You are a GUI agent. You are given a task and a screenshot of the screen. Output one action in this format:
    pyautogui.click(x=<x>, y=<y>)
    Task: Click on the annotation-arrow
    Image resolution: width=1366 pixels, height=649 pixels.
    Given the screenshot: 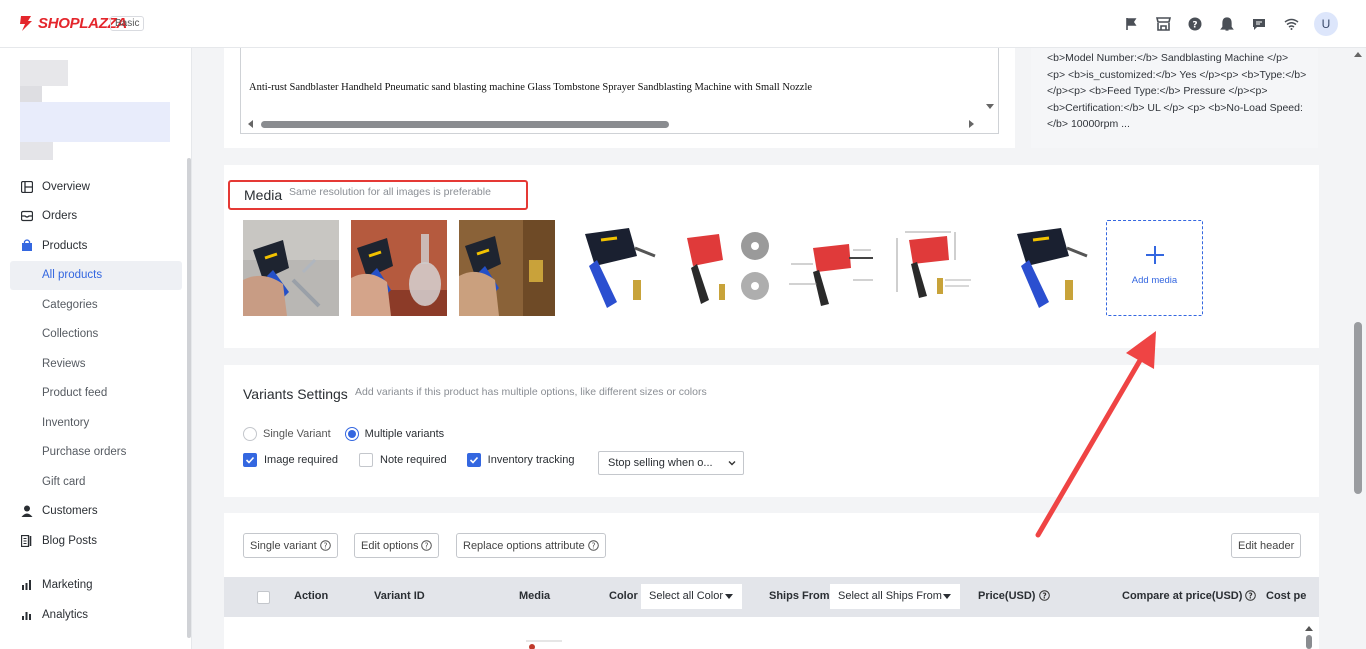 What is the action you would take?
    pyautogui.click(x=1095, y=434)
    